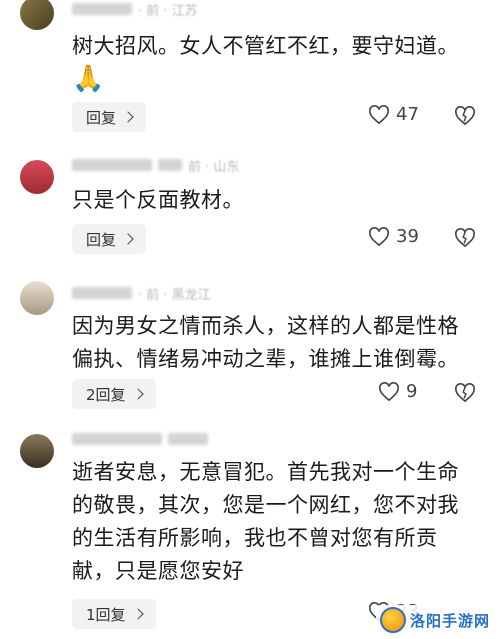  What do you see at coordinates (265, 46) in the screenshot?
I see `comment-text-line: 树大招风。女人不管红不红，要守妇道。` at bounding box center [265, 46].